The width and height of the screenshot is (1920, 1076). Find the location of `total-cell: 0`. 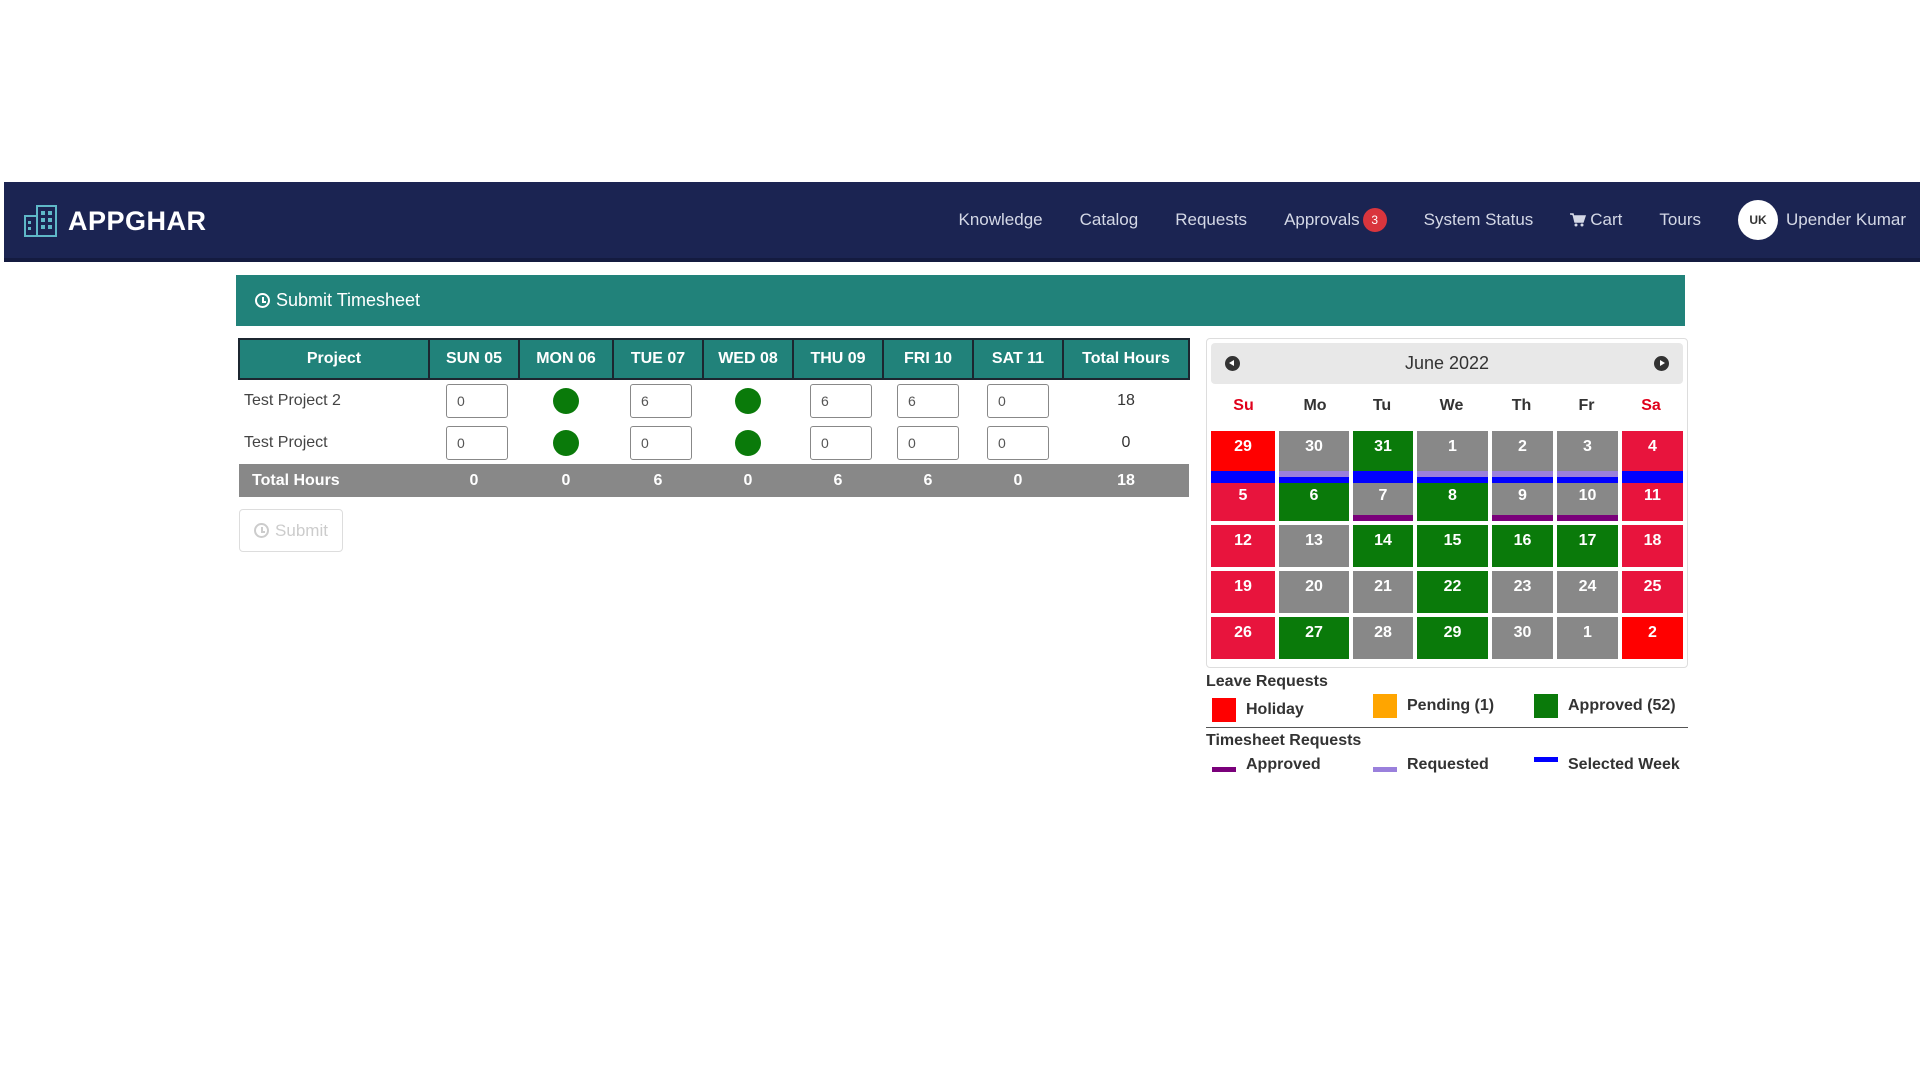

total-cell: 0 is located at coordinates (566, 480).